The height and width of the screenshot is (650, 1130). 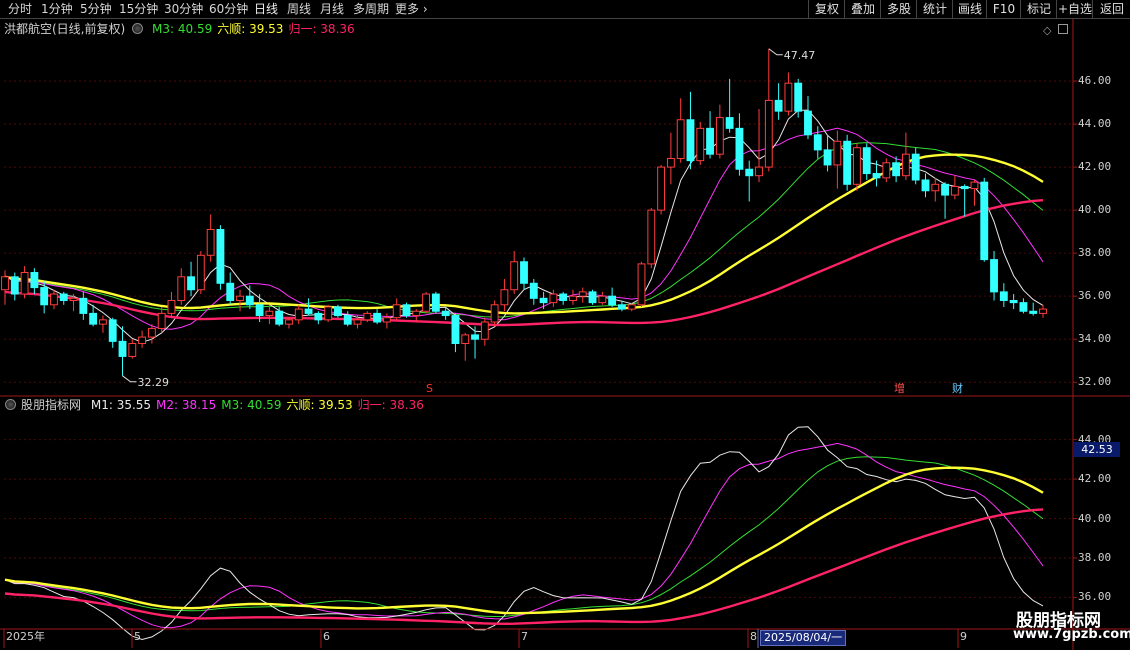 What do you see at coordinates (25, 636) in the screenshot?
I see `x-tick-label: 2025年` at bounding box center [25, 636].